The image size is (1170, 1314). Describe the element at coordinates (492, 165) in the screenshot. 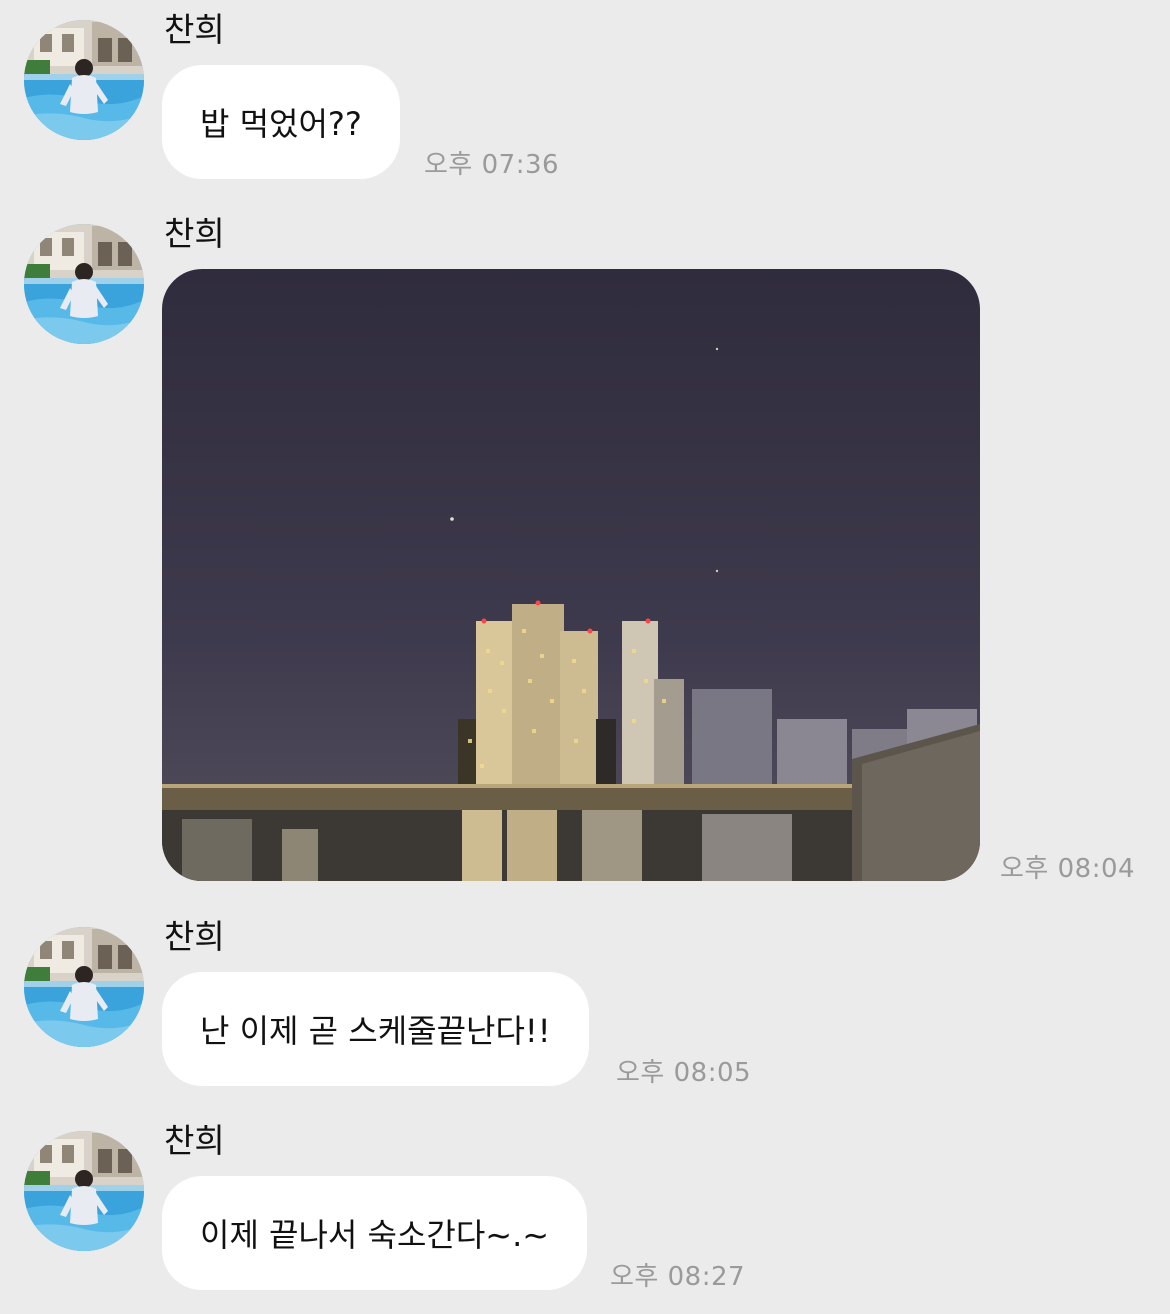

I see `message-time: 오후 07:36` at that location.